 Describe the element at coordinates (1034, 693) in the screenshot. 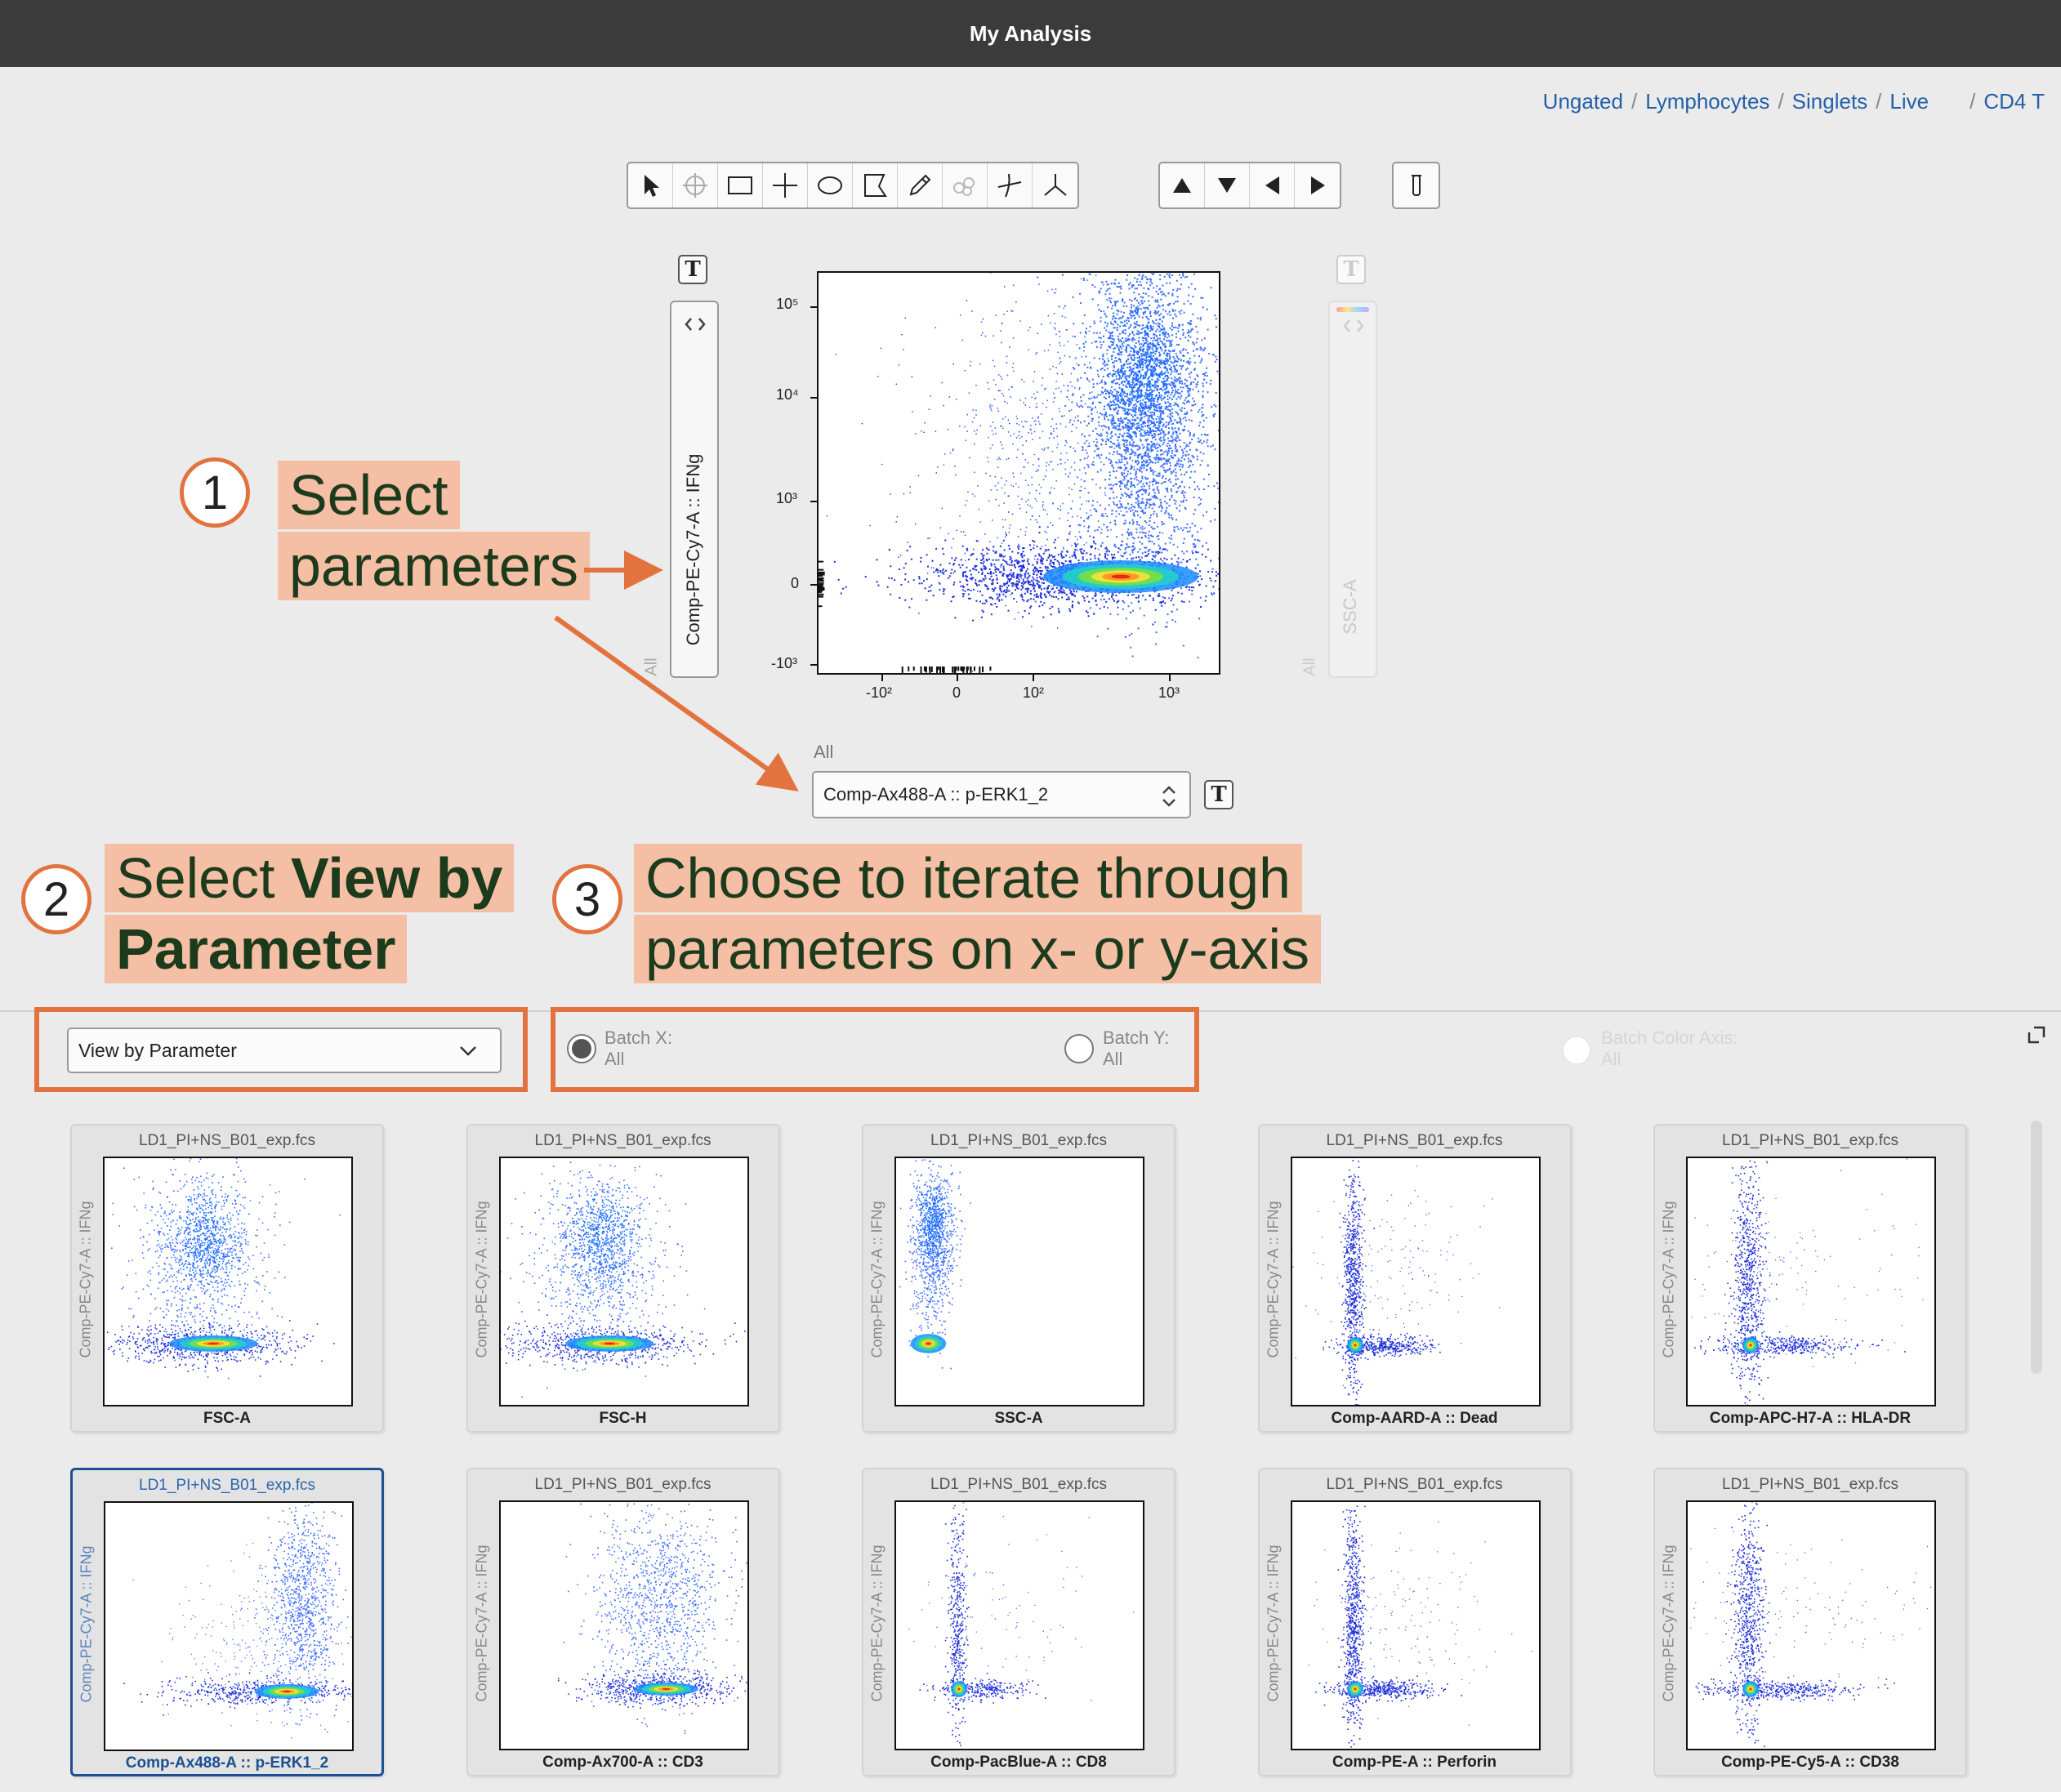

I see `x-tick-label: 10²` at that location.